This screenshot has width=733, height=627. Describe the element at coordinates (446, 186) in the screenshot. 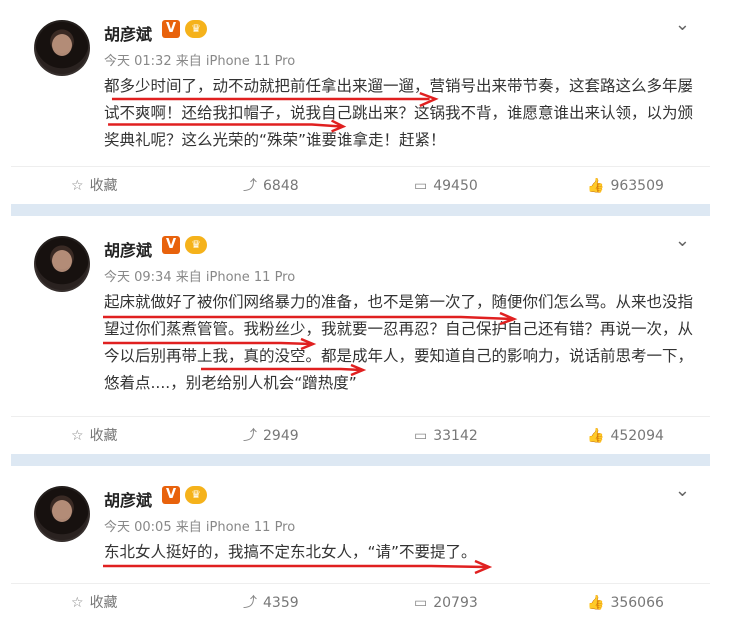

I see `comment-button: ▭ 49450` at that location.